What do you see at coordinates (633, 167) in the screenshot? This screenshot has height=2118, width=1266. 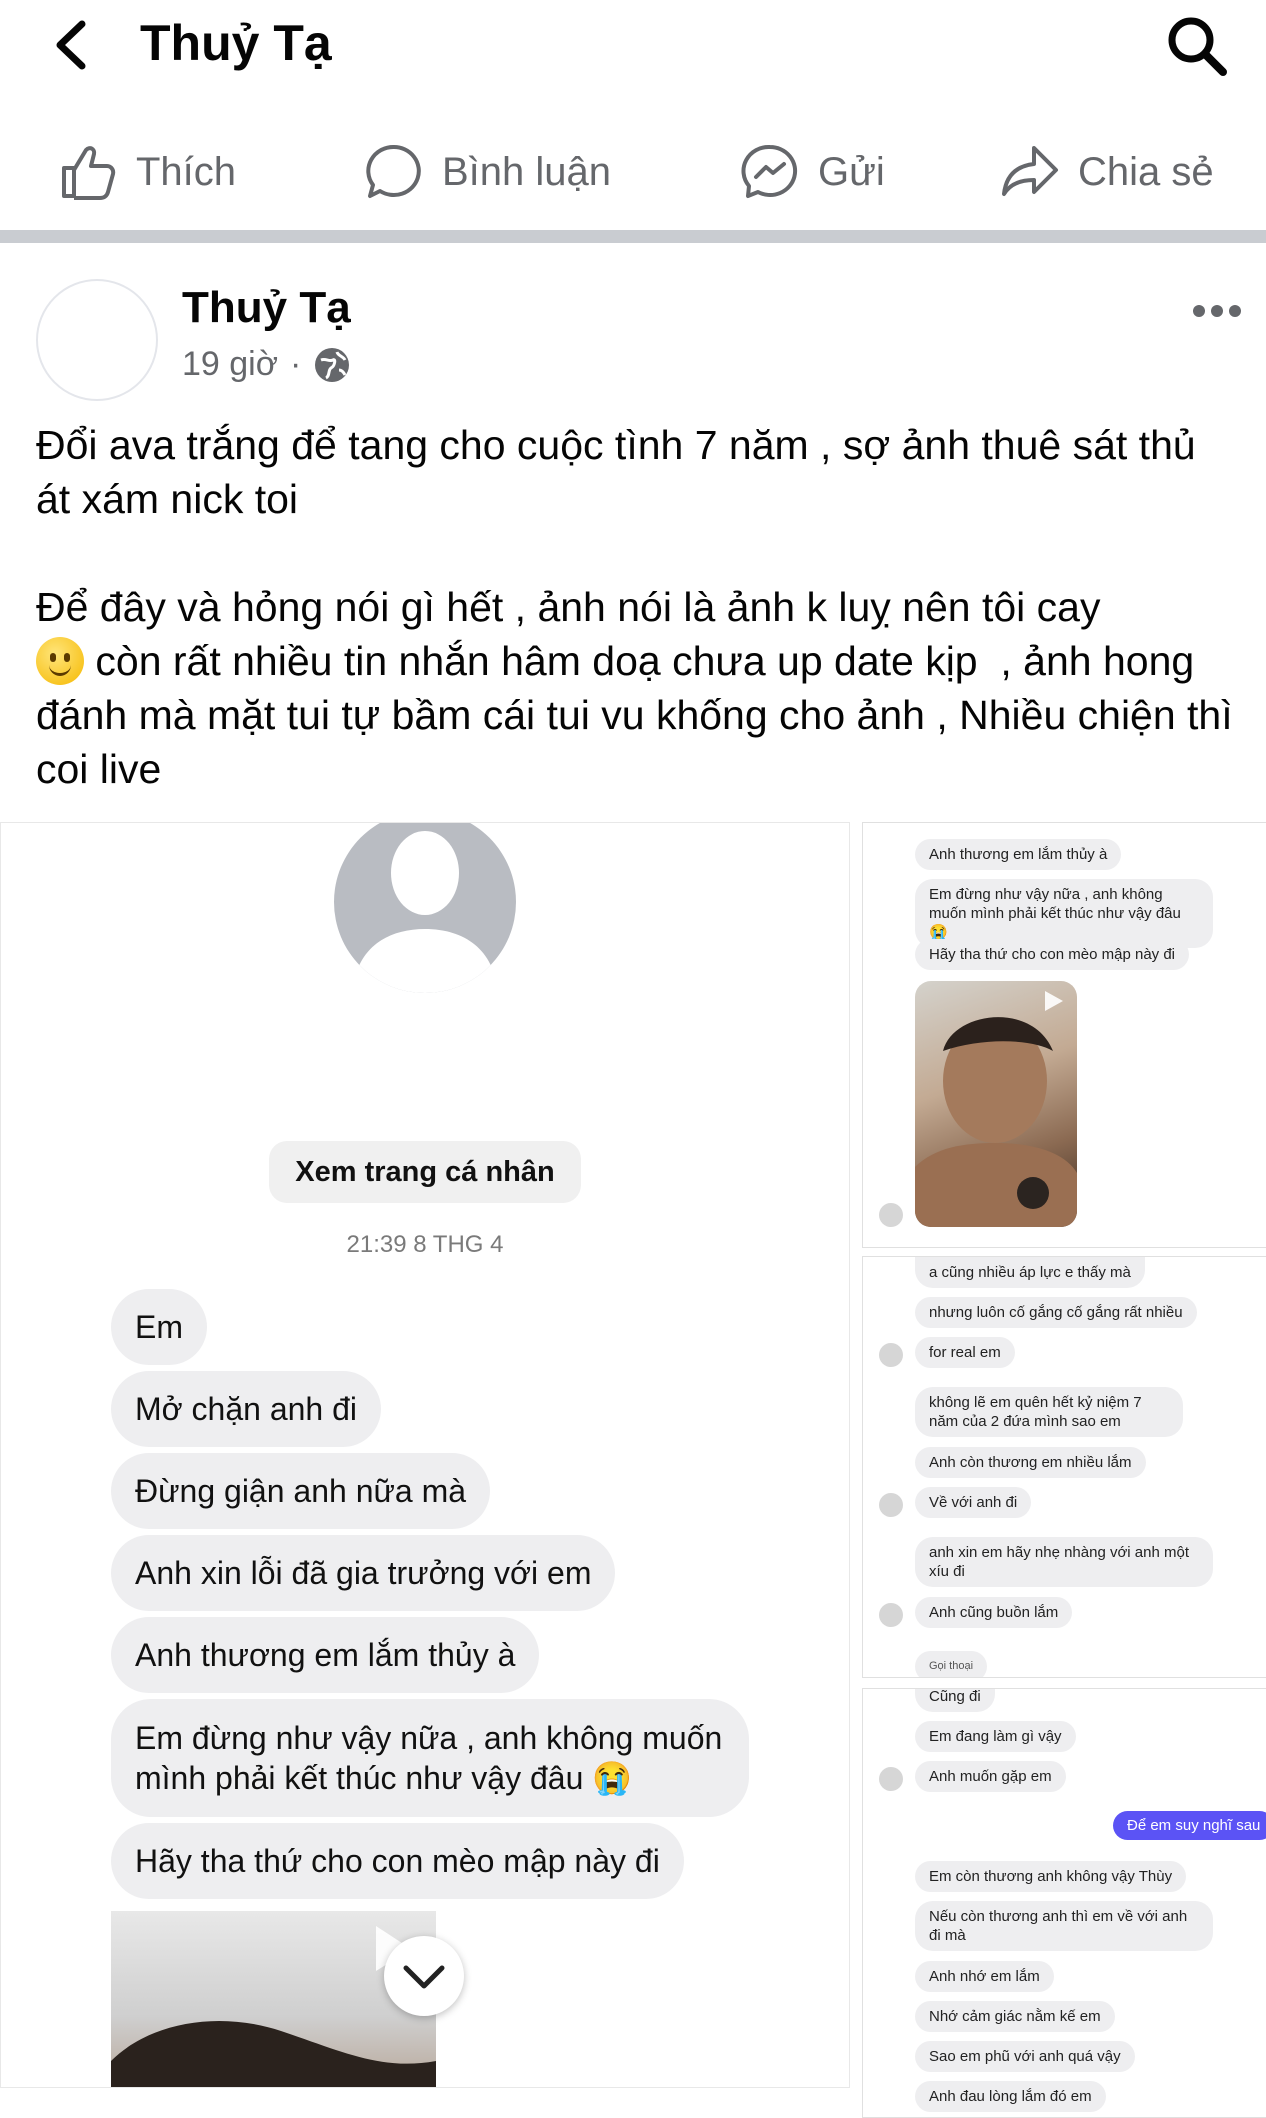 I see `post-actions-bar: Thích Bình luận Gửi Chia sẻ` at bounding box center [633, 167].